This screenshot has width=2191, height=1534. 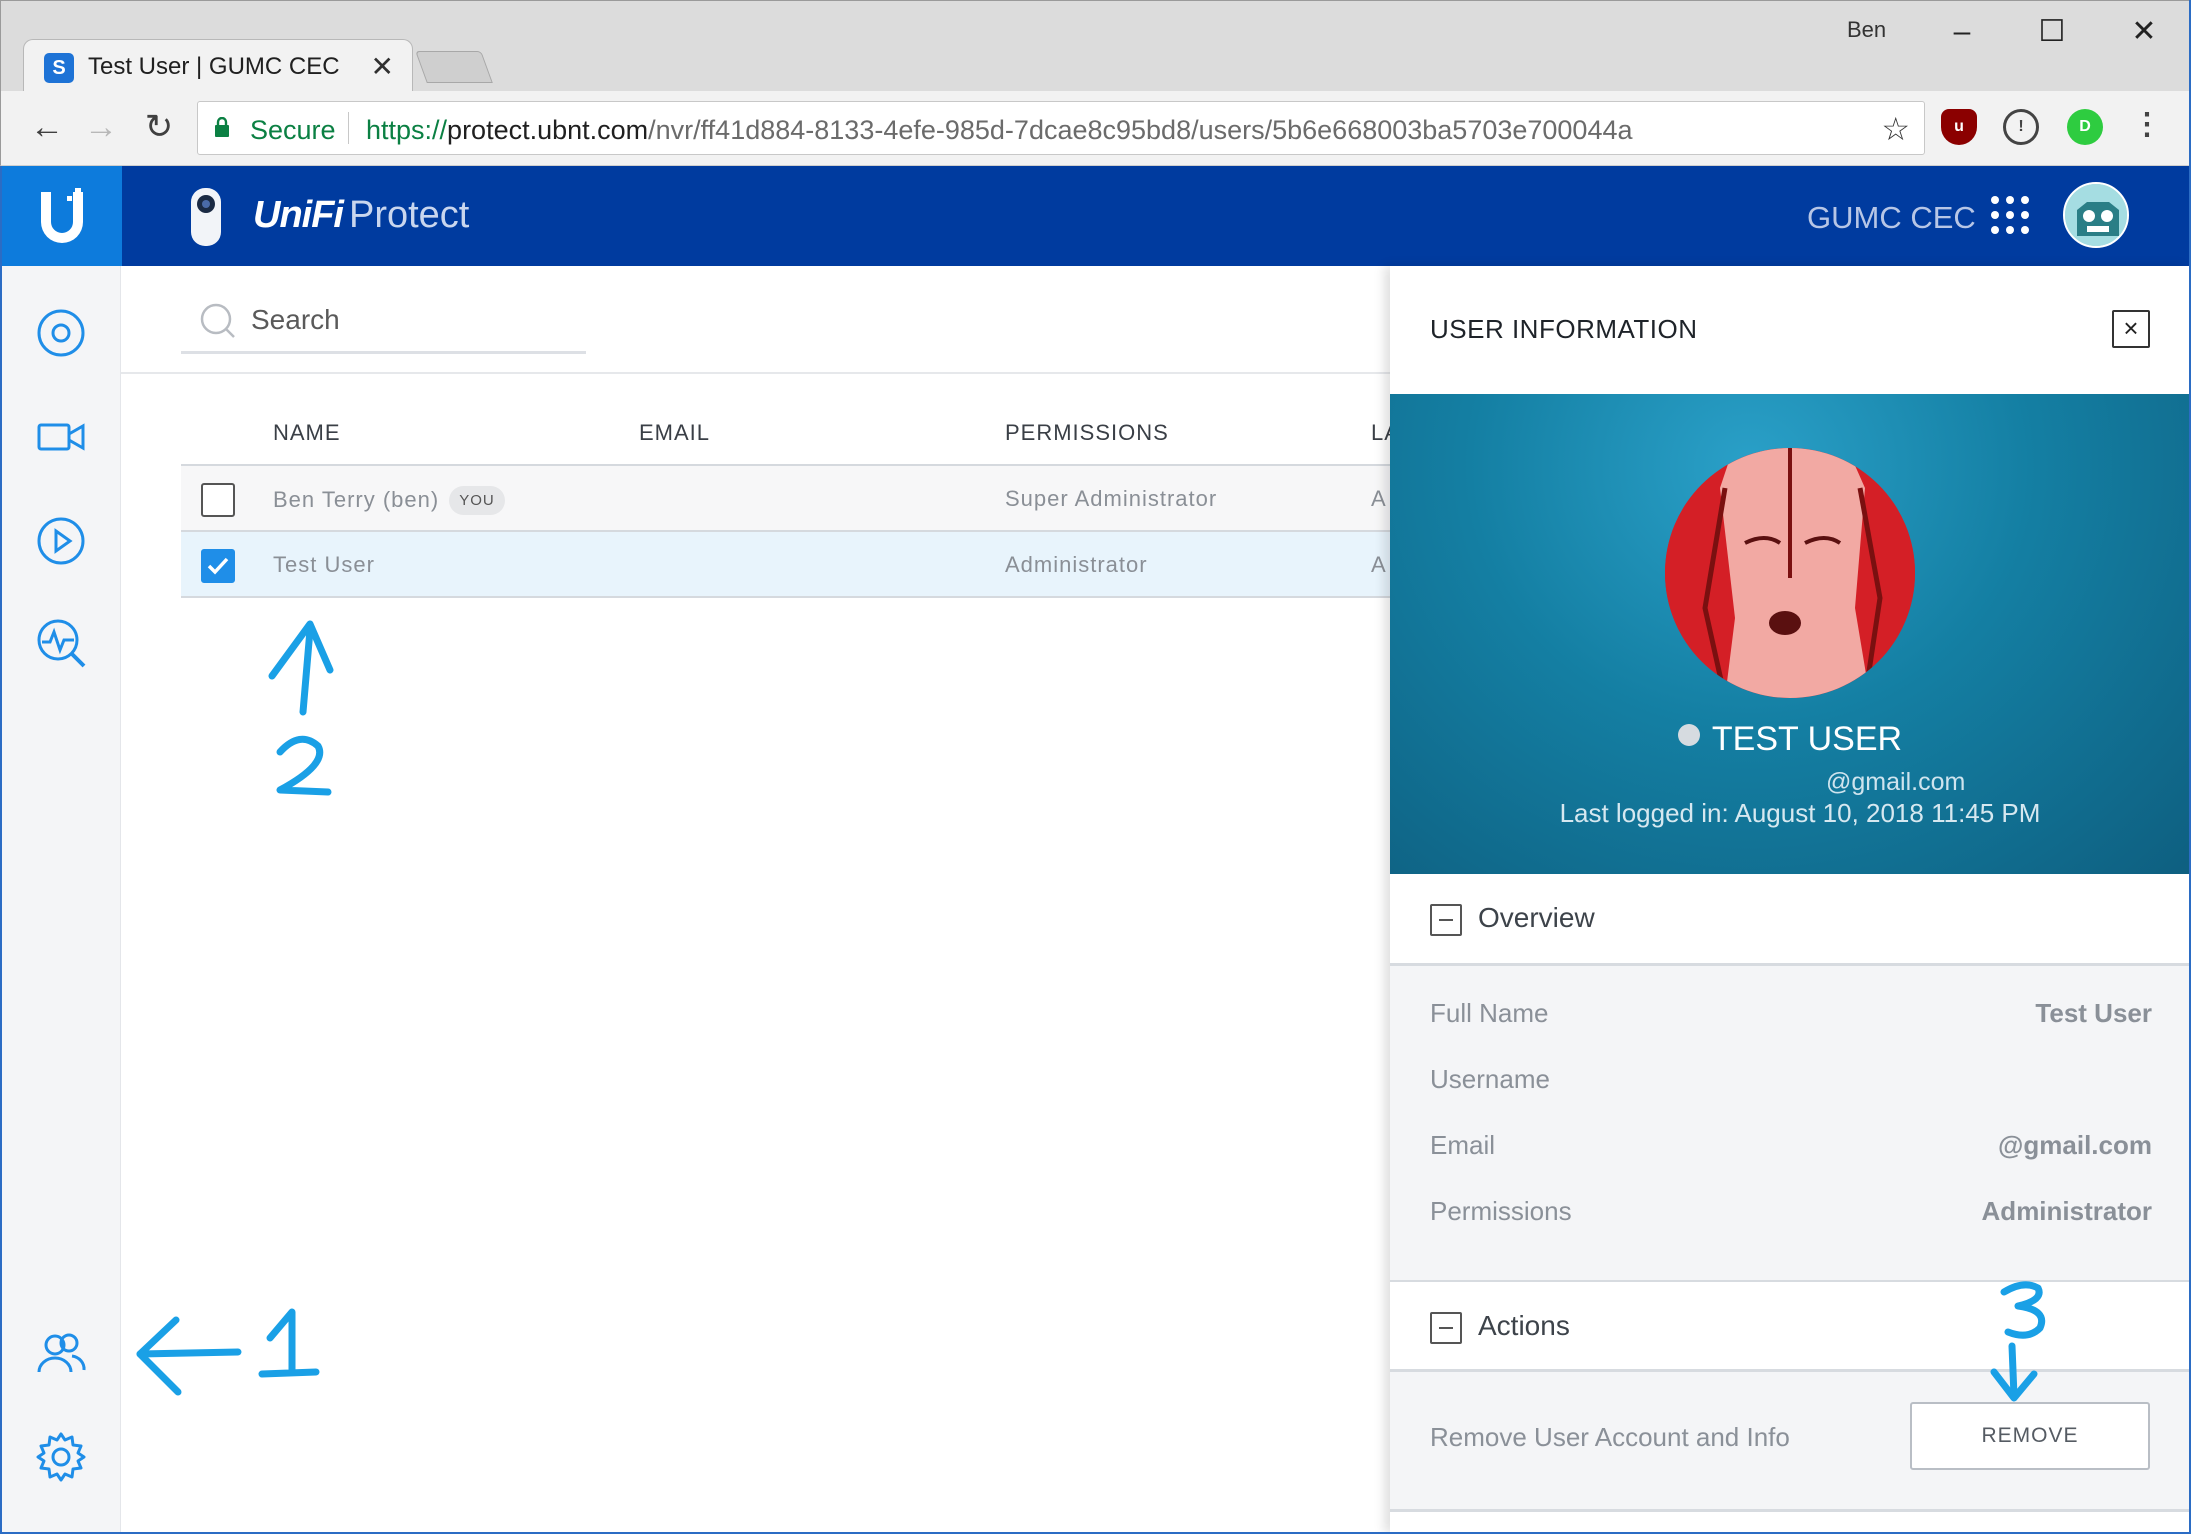 What do you see at coordinates (1688, 735) in the screenshot?
I see `status-dot` at bounding box center [1688, 735].